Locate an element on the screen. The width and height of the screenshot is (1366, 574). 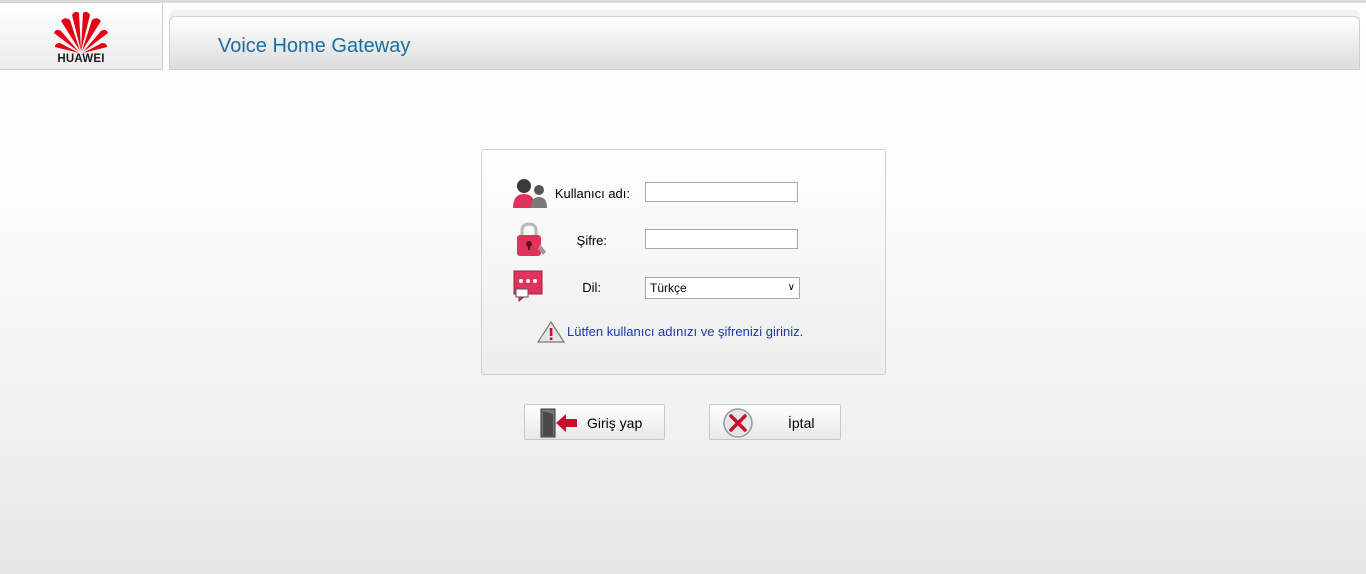
door-enter-icon is located at coordinates (558, 423).